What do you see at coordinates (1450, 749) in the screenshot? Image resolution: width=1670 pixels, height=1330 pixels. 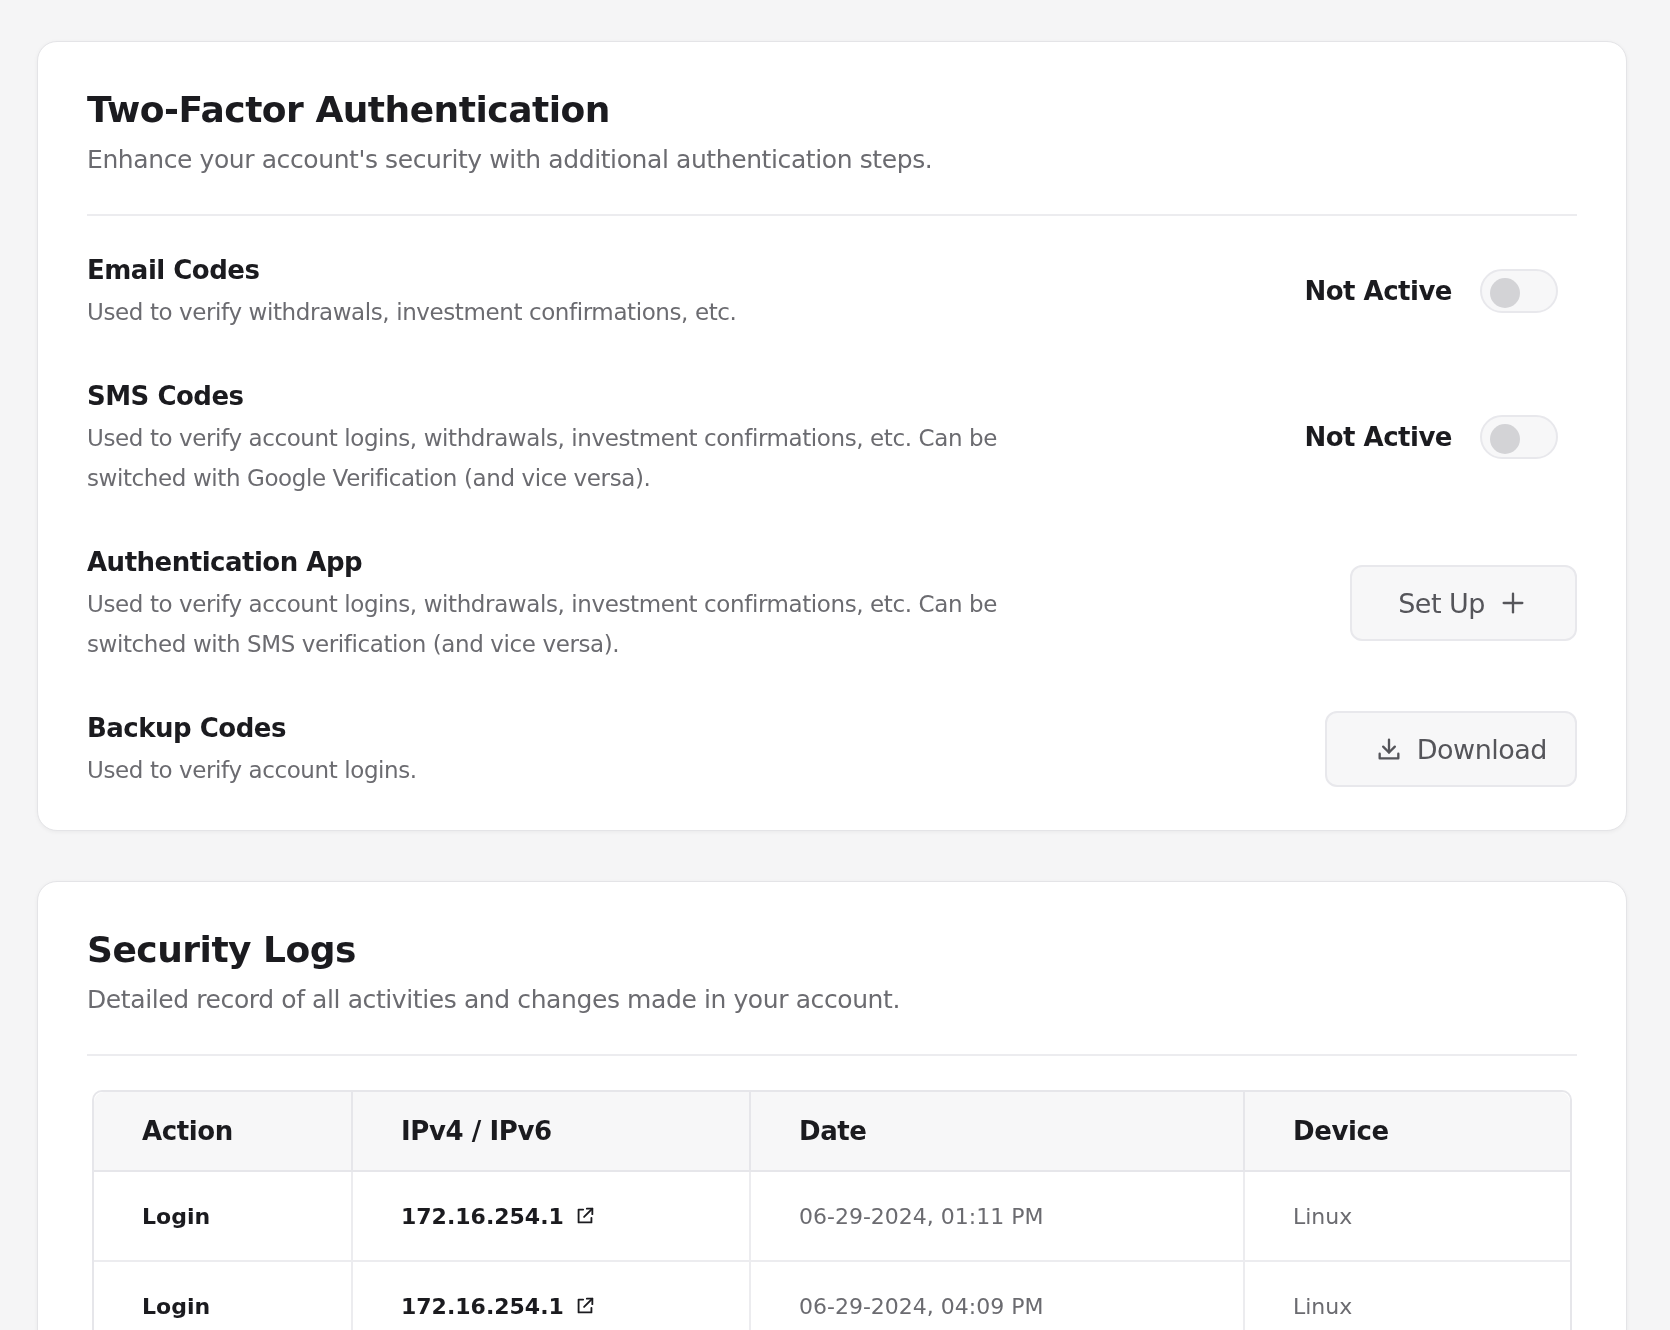 I see `download-button: Download` at bounding box center [1450, 749].